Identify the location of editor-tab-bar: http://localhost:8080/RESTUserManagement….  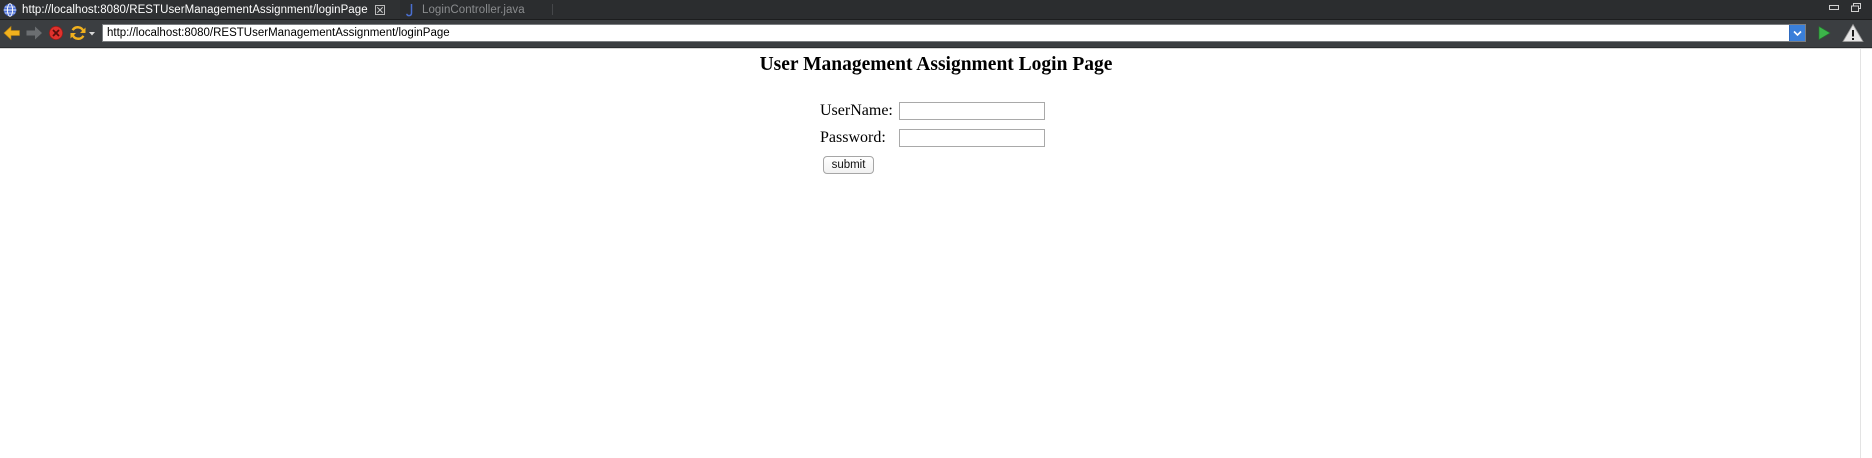
(936, 10).